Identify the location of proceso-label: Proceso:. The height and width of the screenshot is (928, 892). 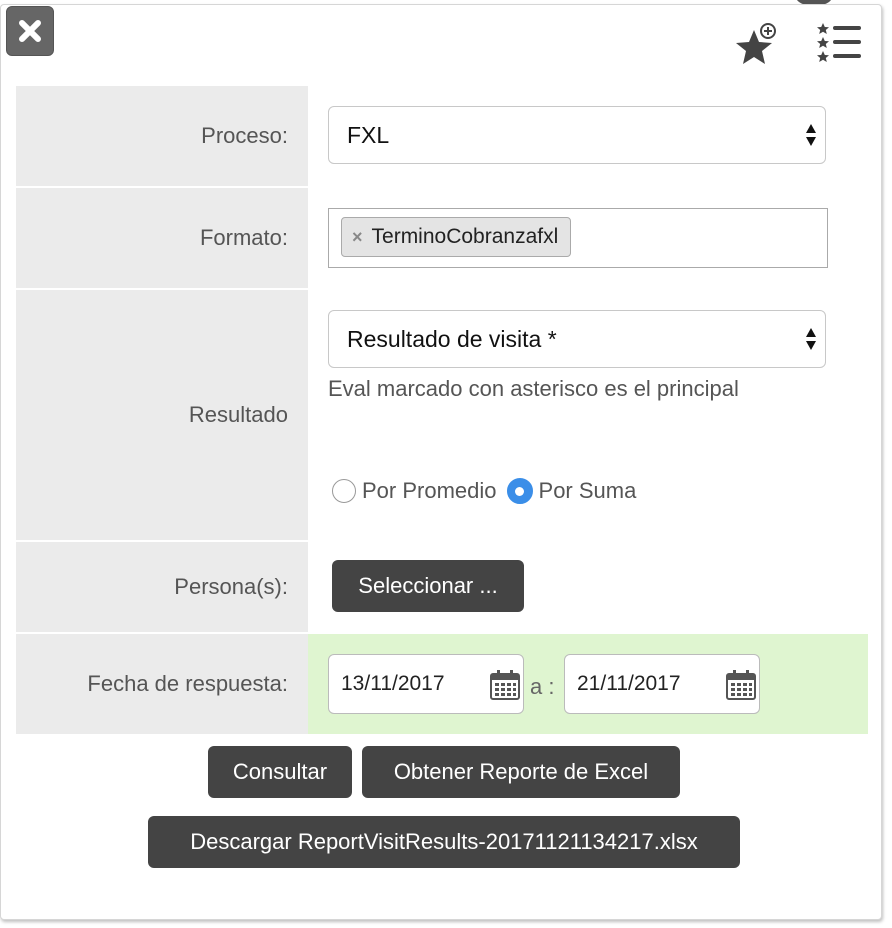
(162, 136).